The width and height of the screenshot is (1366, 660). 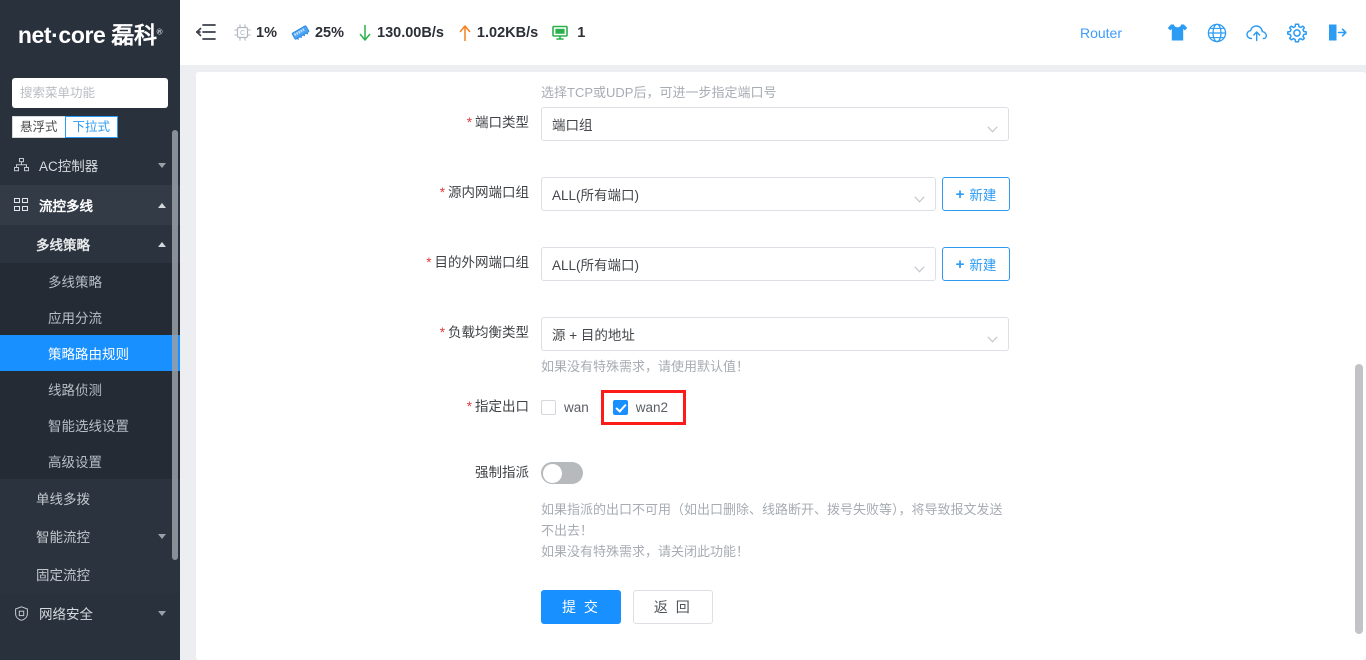 I want to click on form-control: 提 交 返 回, so click(x=953, y=607).